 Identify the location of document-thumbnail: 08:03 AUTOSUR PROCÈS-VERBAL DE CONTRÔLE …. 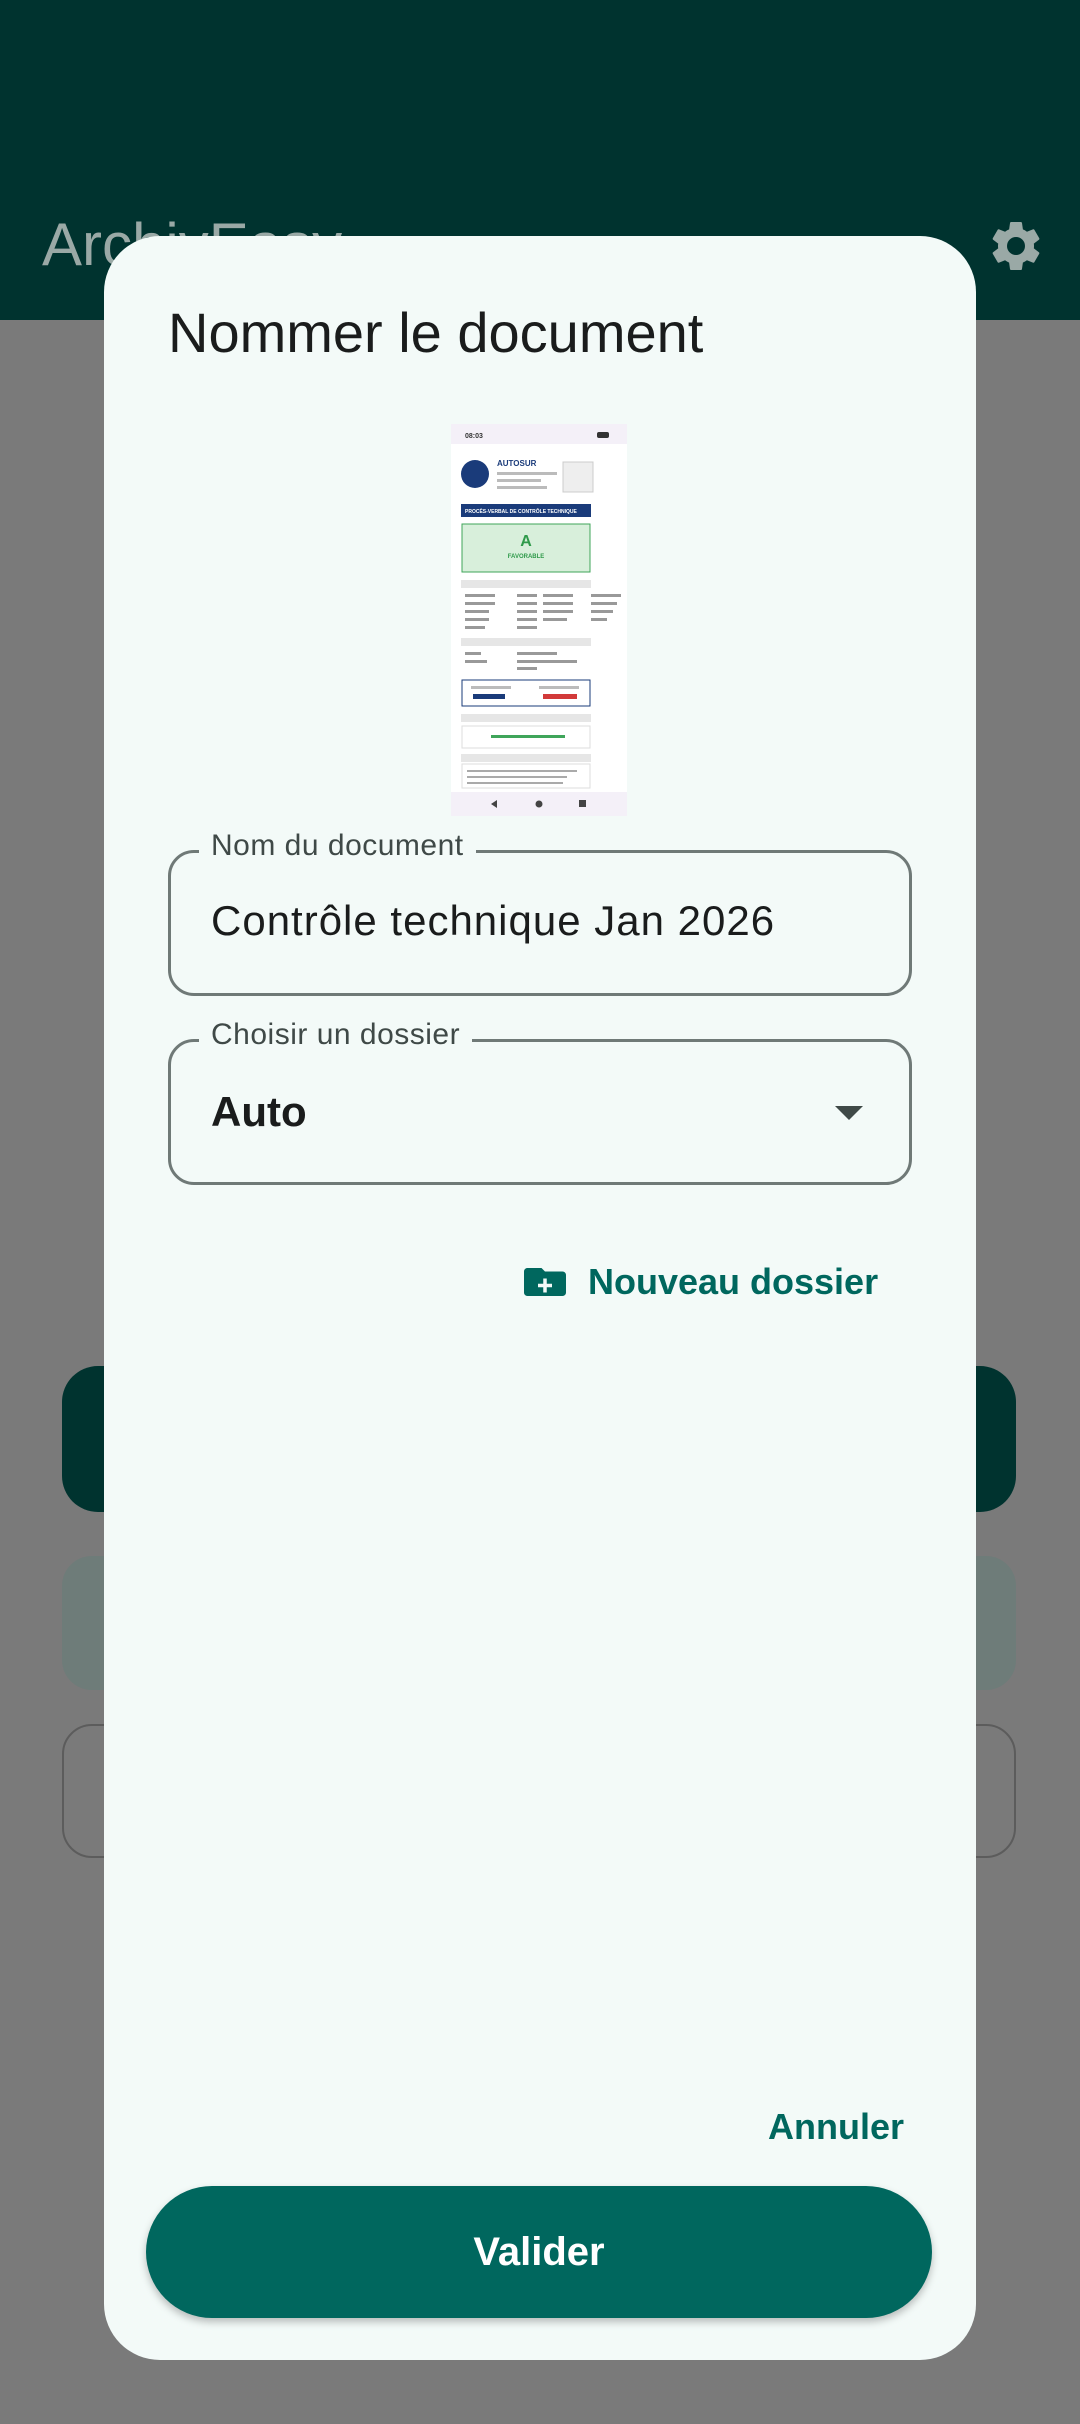
(539, 620).